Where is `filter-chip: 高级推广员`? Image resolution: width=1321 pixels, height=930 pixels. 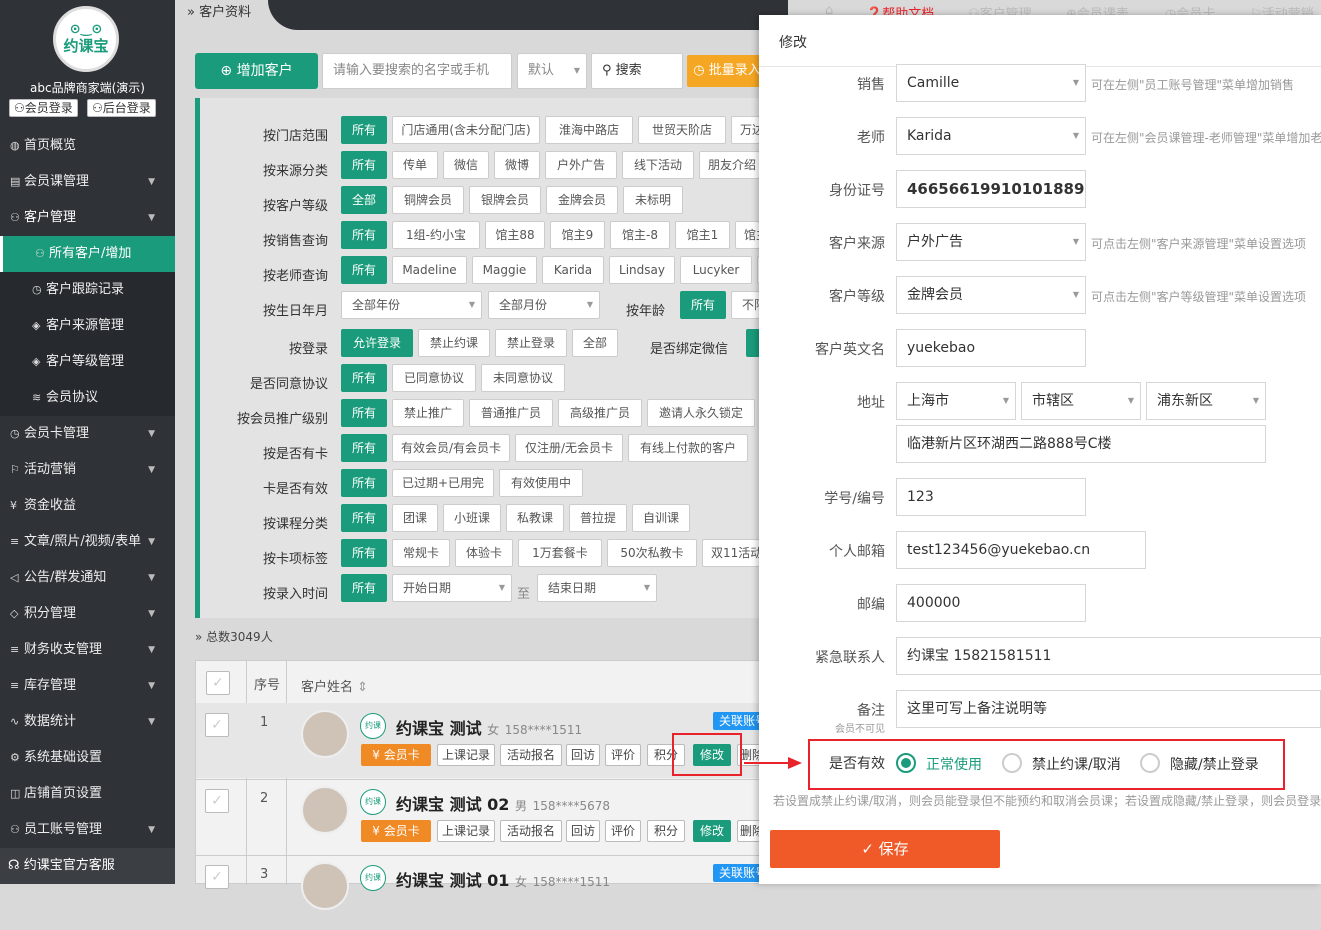 filter-chip: 高级推广员 is located at coordinates (600, 413).